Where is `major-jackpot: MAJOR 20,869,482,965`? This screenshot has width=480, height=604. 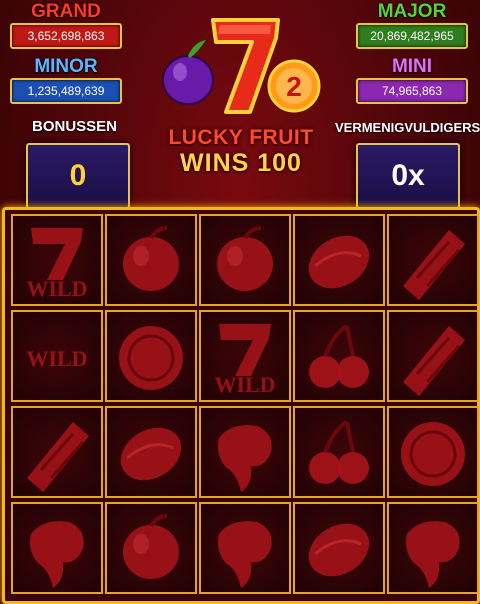
major-jackpot: MAJOR 20,869,482,965 is located at coordinates (412, 25).